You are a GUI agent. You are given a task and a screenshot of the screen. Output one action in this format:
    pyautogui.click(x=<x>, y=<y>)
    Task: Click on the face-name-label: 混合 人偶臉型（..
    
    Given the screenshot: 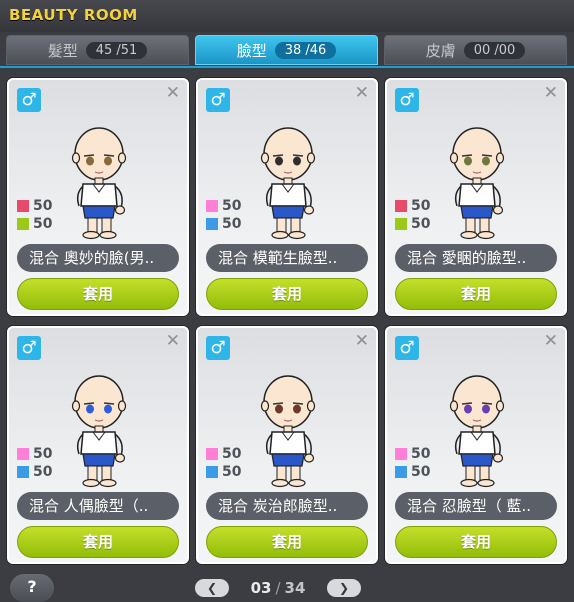 What is the action you would take?
    pyautogui.click(x=98, y=506)
    